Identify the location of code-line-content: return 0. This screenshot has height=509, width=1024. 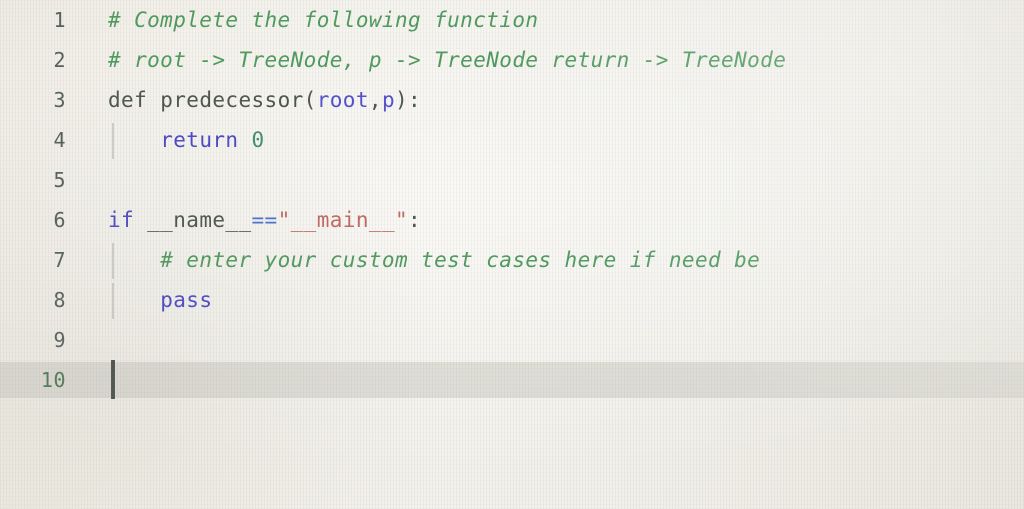
(549, 140).